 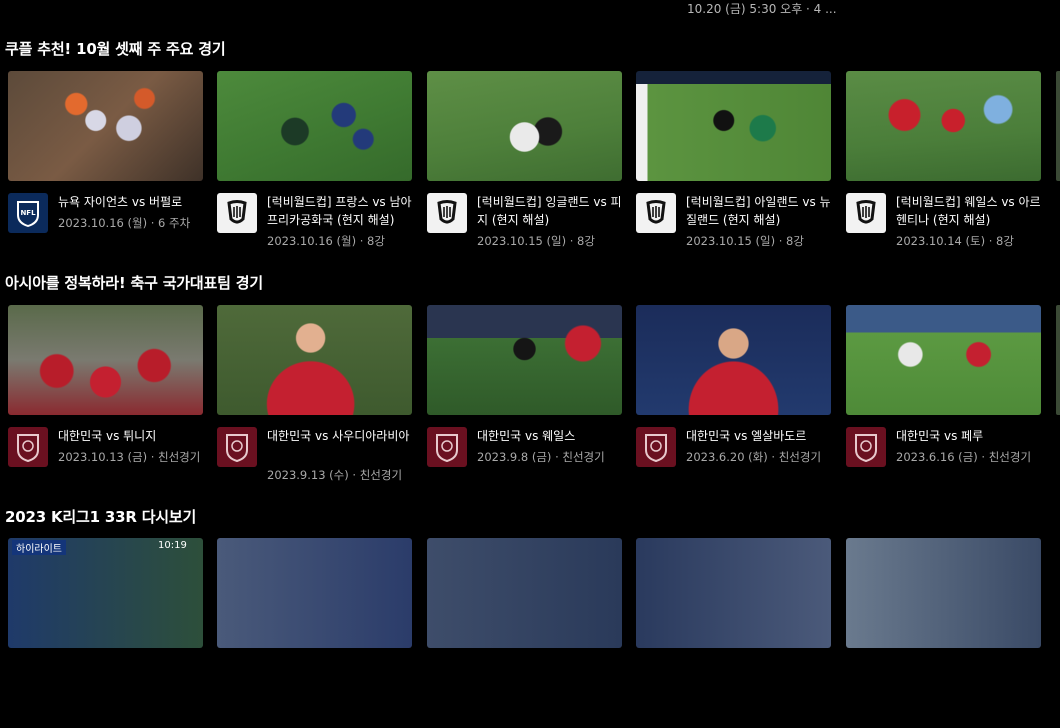 I want to click on video-thumbnail: 하이라이트 10:19, so click(x=105, y=593).